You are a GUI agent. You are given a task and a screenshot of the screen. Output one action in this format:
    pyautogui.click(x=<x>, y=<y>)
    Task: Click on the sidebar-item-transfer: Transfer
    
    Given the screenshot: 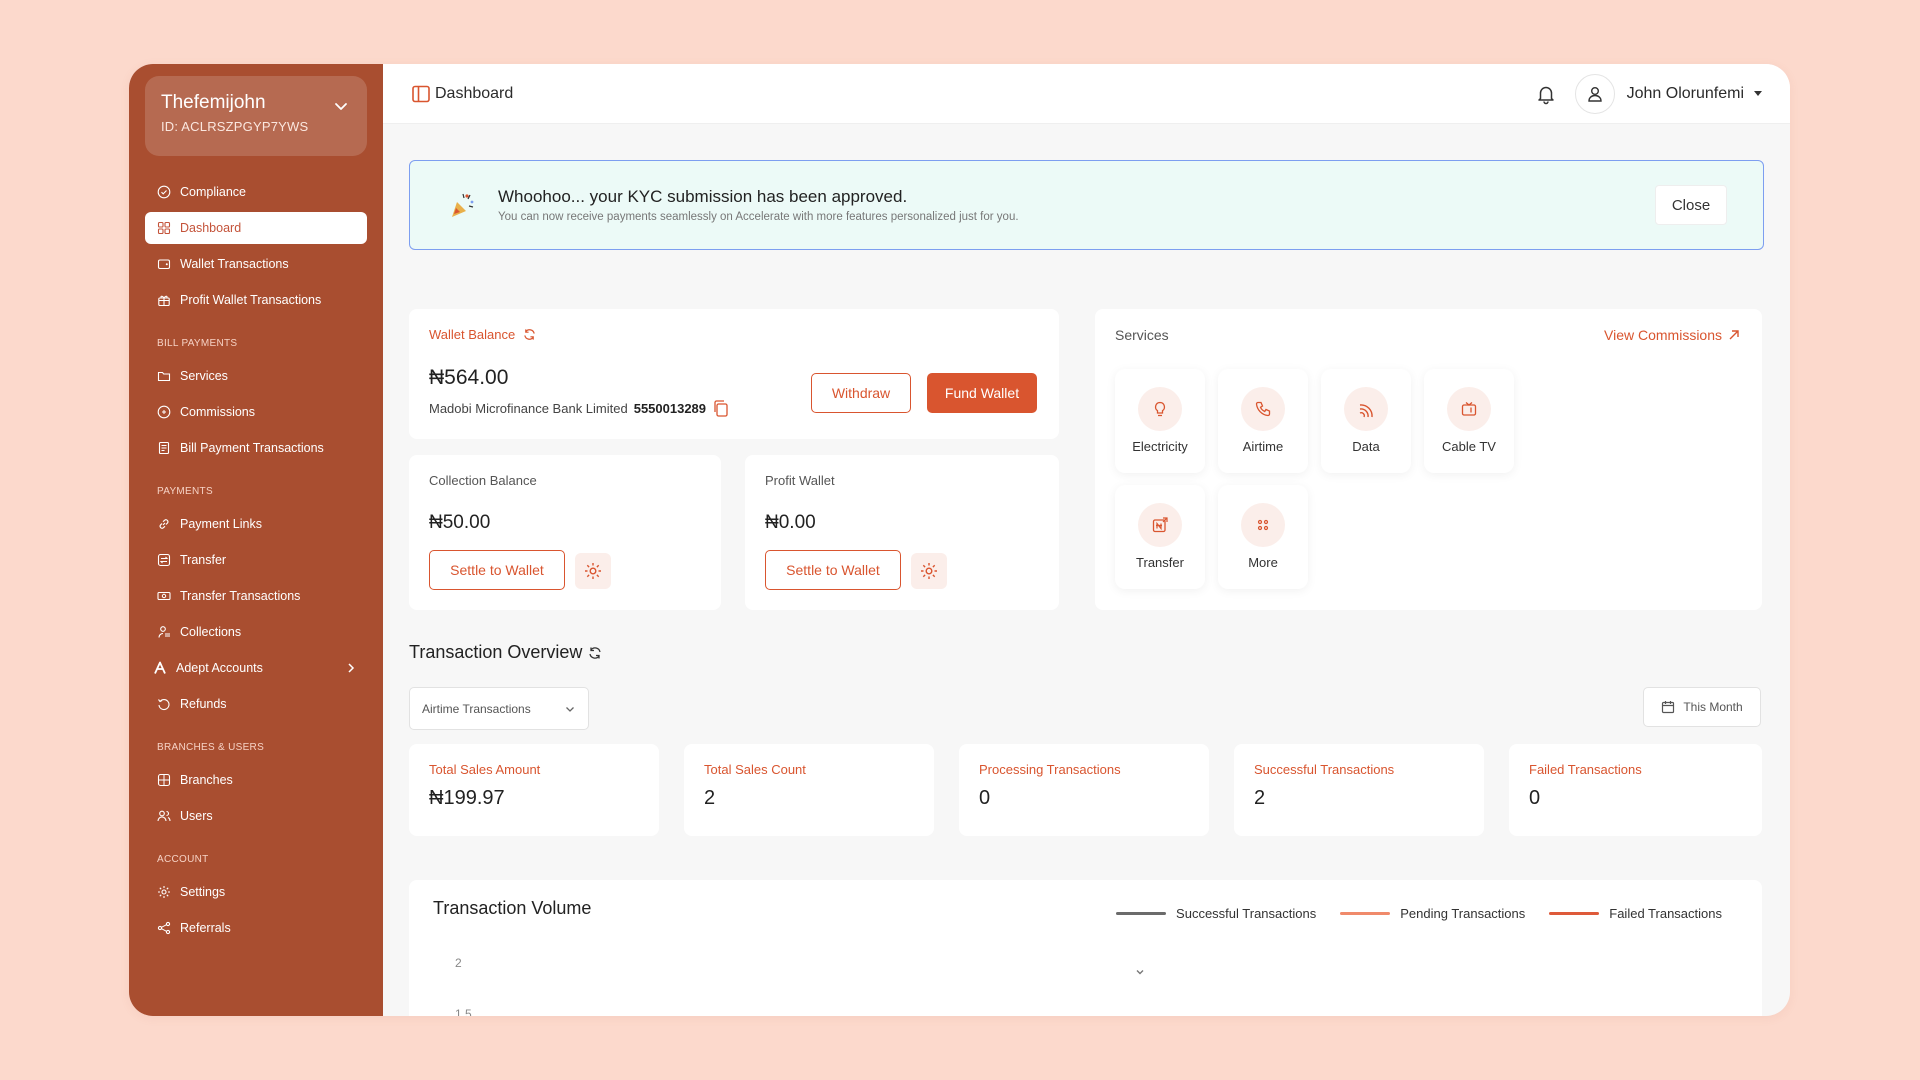 What is the action you would take?
    pyautogui.click(x=256, y=560)
    